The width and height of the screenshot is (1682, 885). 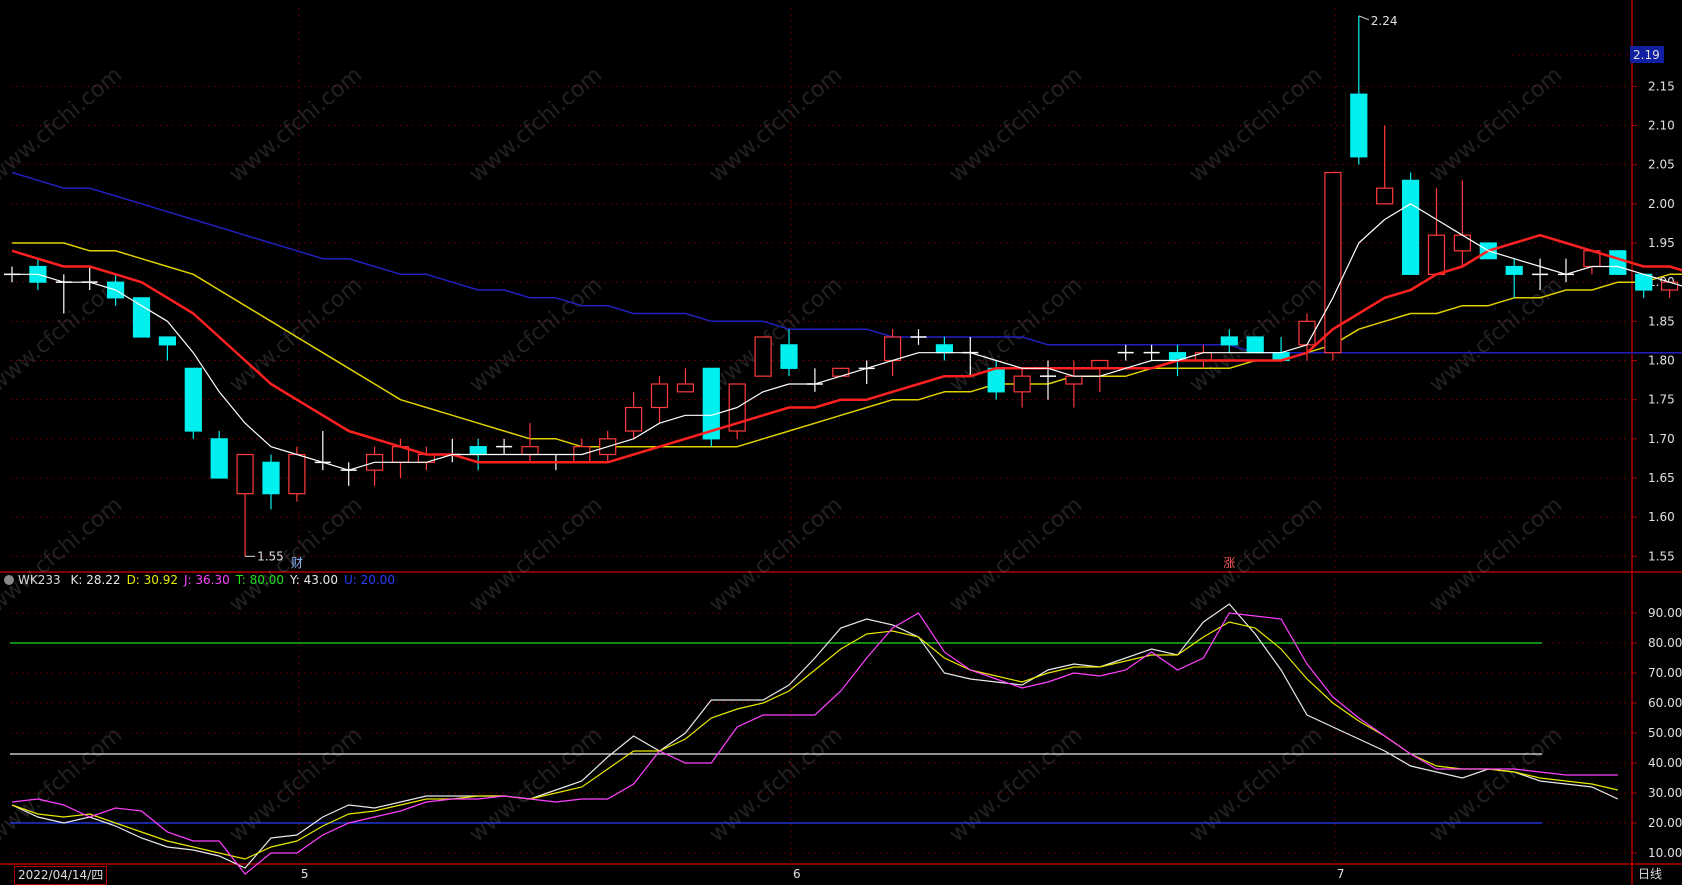 What do you see at coordinates (1229, 562) in the screenshot?
I see `event-marker: 涨` at bounding box center [1229, 562].